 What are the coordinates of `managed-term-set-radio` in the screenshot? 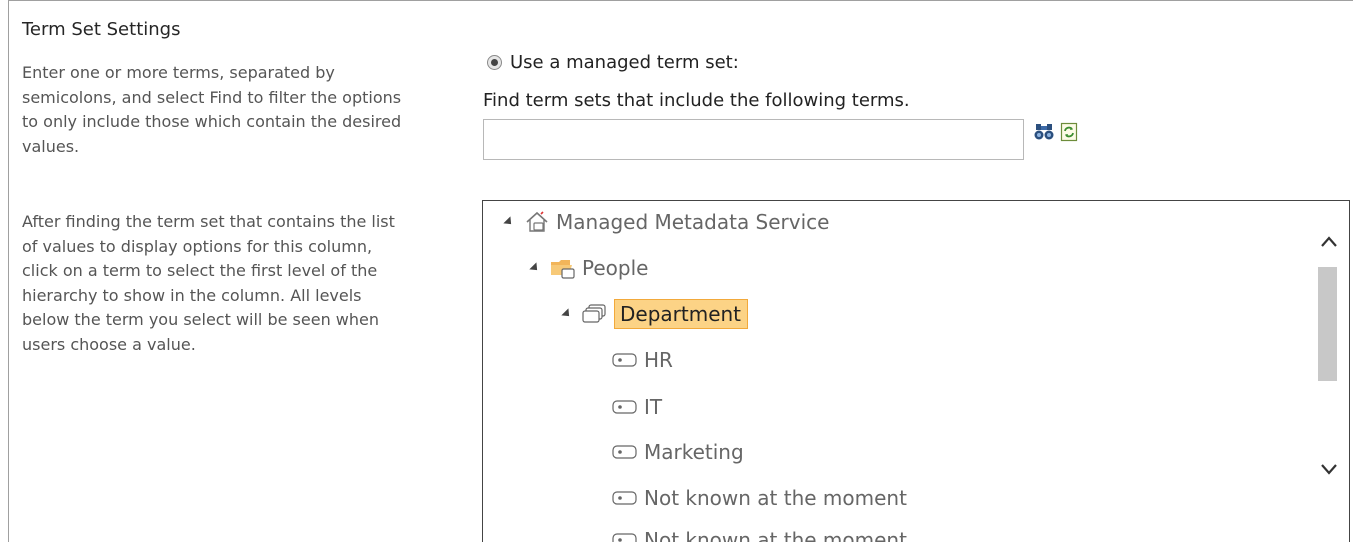 It's located at (494, 62).